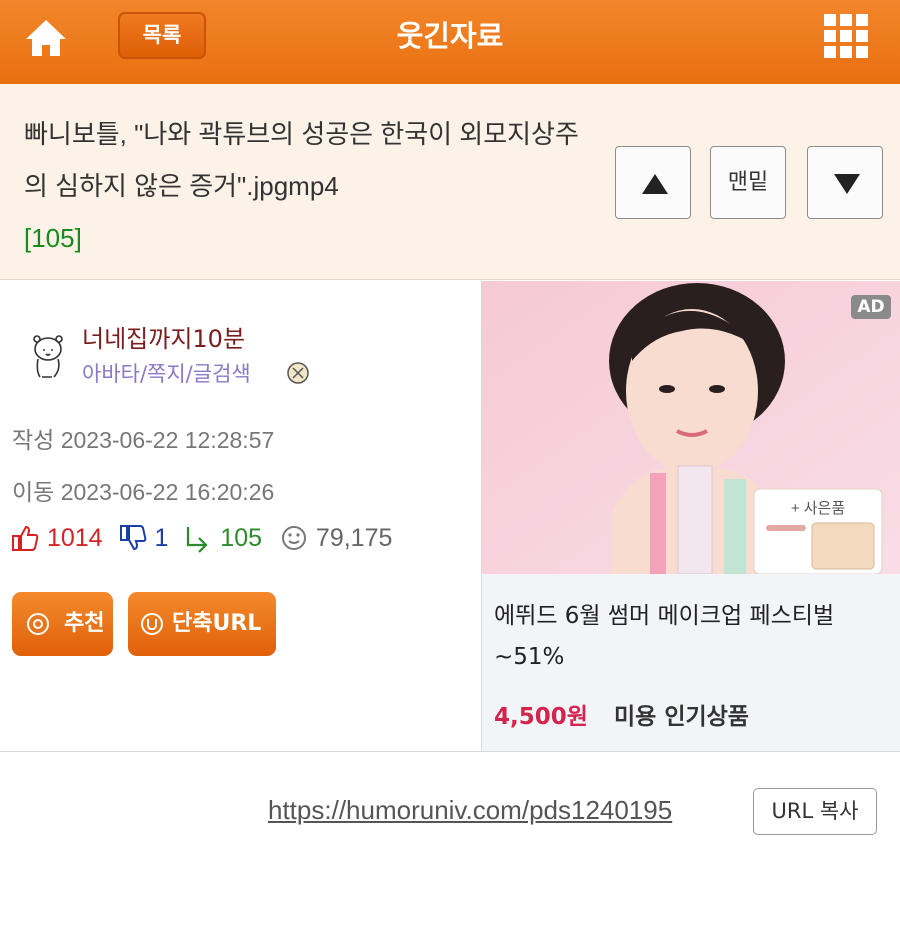 The width and height of the screenshot is (900, 928). Describe the element at coordinates (241, 537) in the screenshot. I see `reply-count: 105` at that location.